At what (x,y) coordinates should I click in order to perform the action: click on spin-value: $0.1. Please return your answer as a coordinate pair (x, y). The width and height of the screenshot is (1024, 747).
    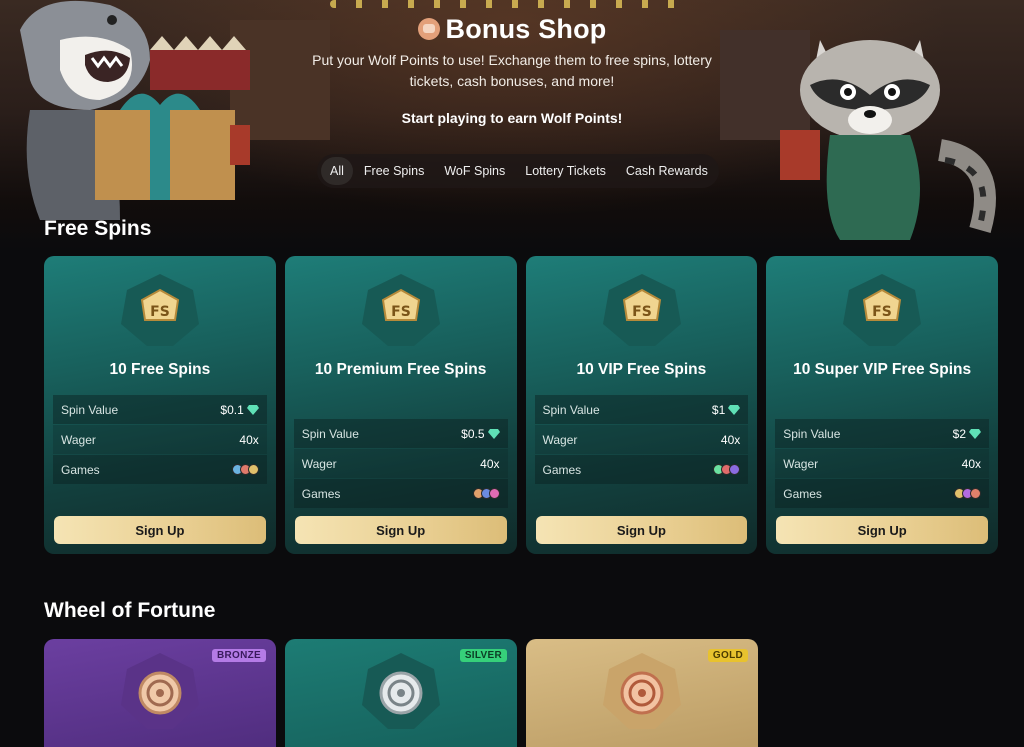
    Looking at the image, I should click on (232, 409).